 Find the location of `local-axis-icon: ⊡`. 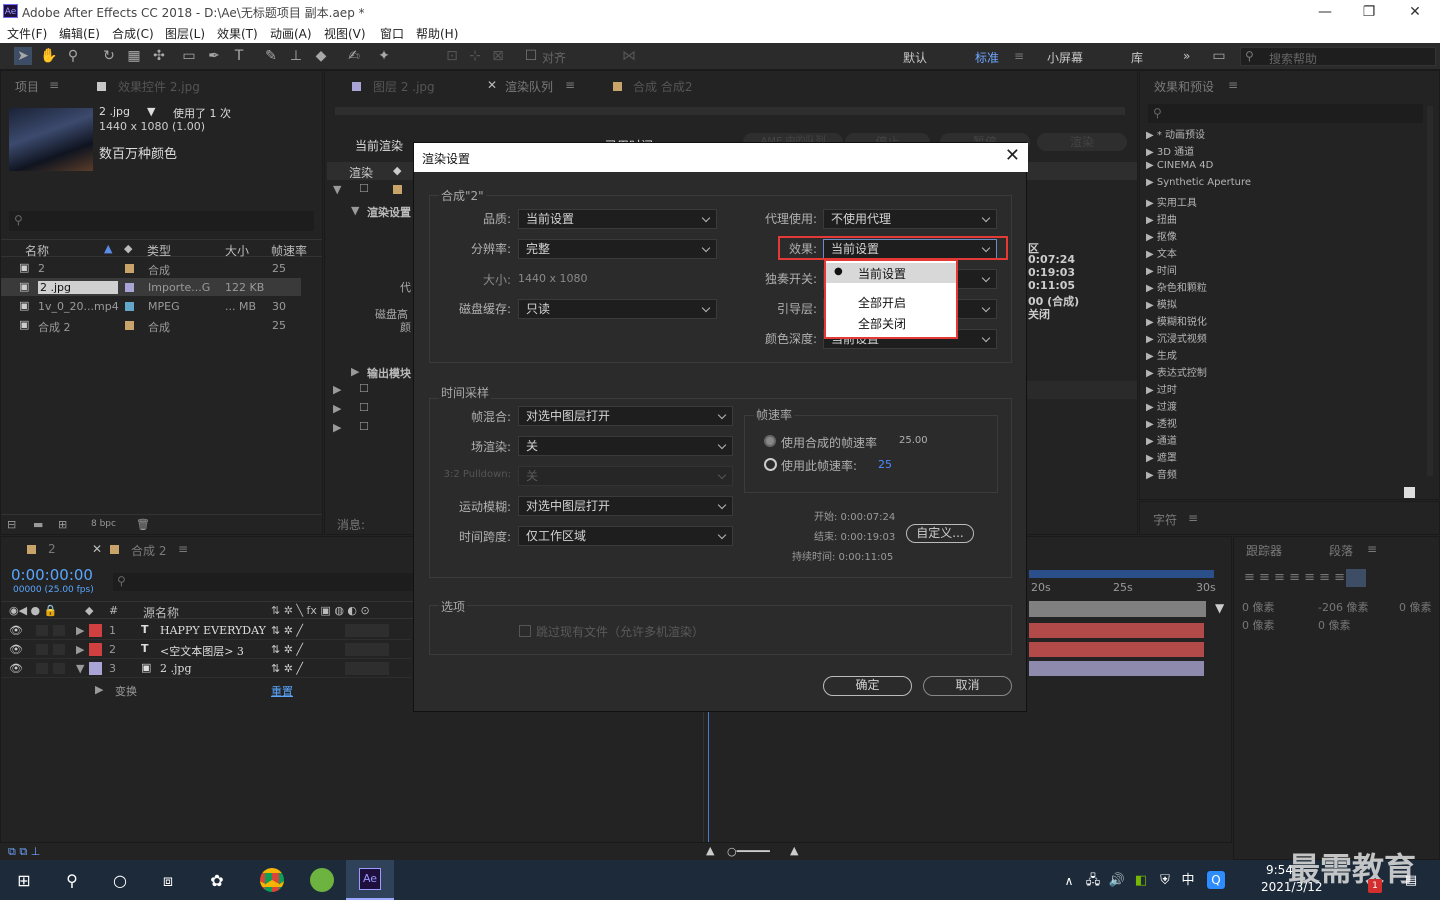

local-axis-icon: ⊡ is located at coordinates (452, 56).